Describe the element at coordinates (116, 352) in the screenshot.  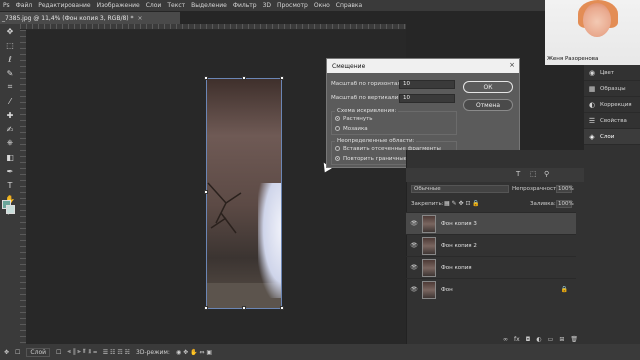
I see `distribute-icons: ☰ ☷ ☶ ☵` at that location.